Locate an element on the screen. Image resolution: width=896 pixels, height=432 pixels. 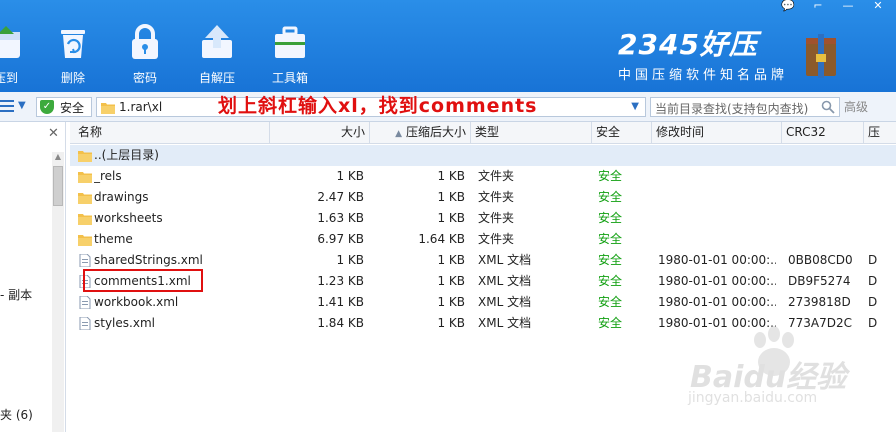
column-safety: 安全 is located at coordinates (622, 133).